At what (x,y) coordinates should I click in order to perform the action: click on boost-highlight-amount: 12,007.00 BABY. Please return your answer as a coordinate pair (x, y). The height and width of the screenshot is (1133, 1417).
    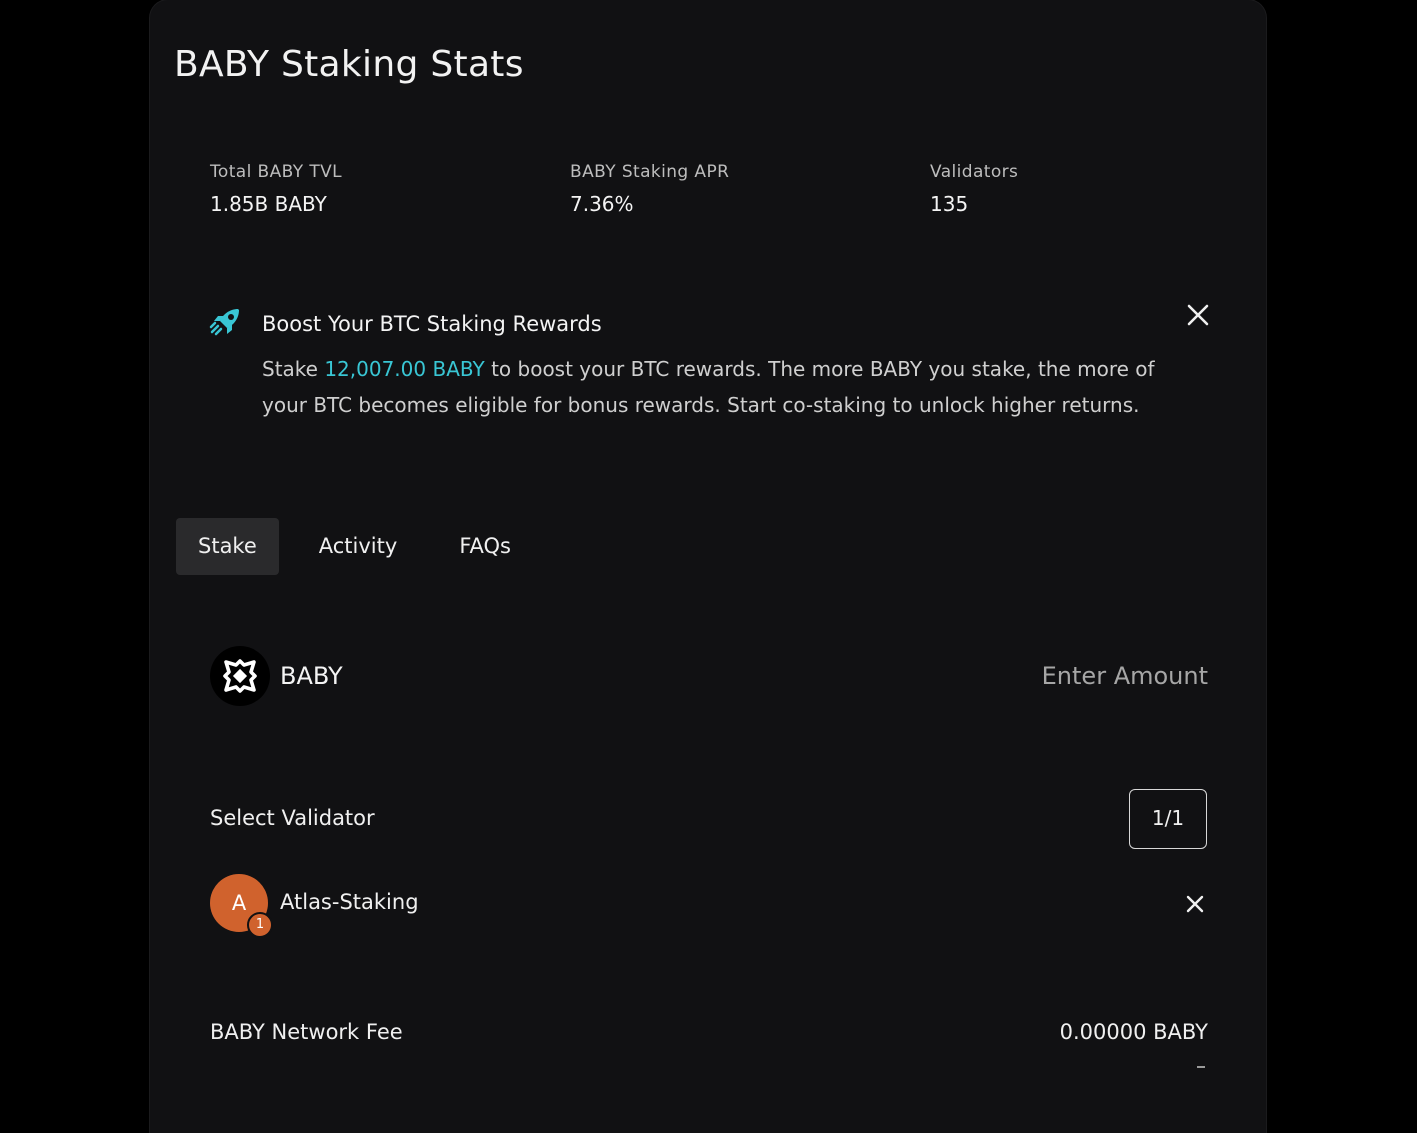
    Looking at the image, I should click on (404, 369).